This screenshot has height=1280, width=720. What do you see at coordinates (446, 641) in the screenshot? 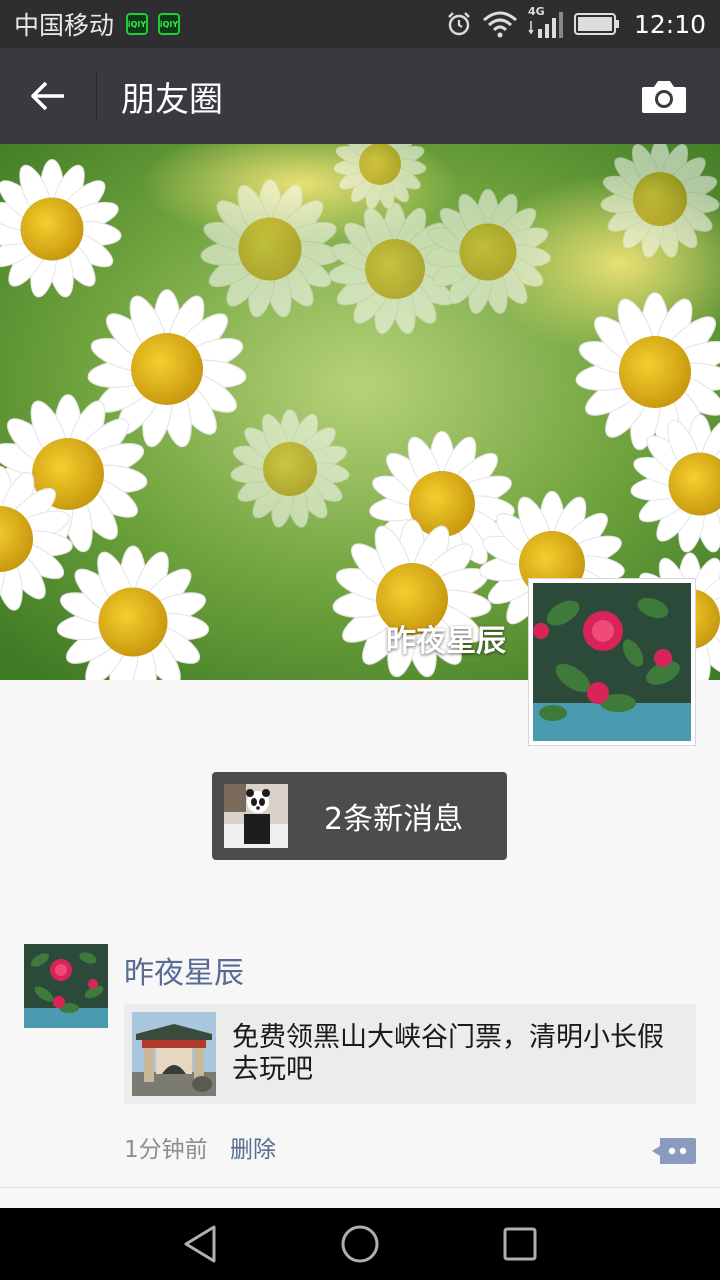
I see `cover-username: 昨夜星辰` at bounding box center [446, 641].